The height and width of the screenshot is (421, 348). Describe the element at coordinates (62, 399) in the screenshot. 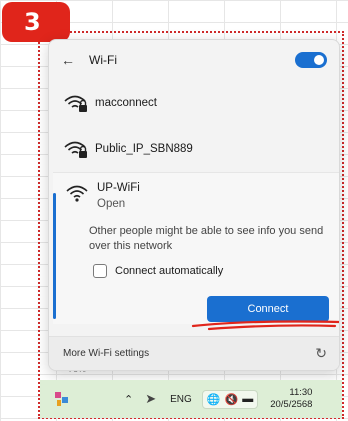

I see `app-icon` at that location.